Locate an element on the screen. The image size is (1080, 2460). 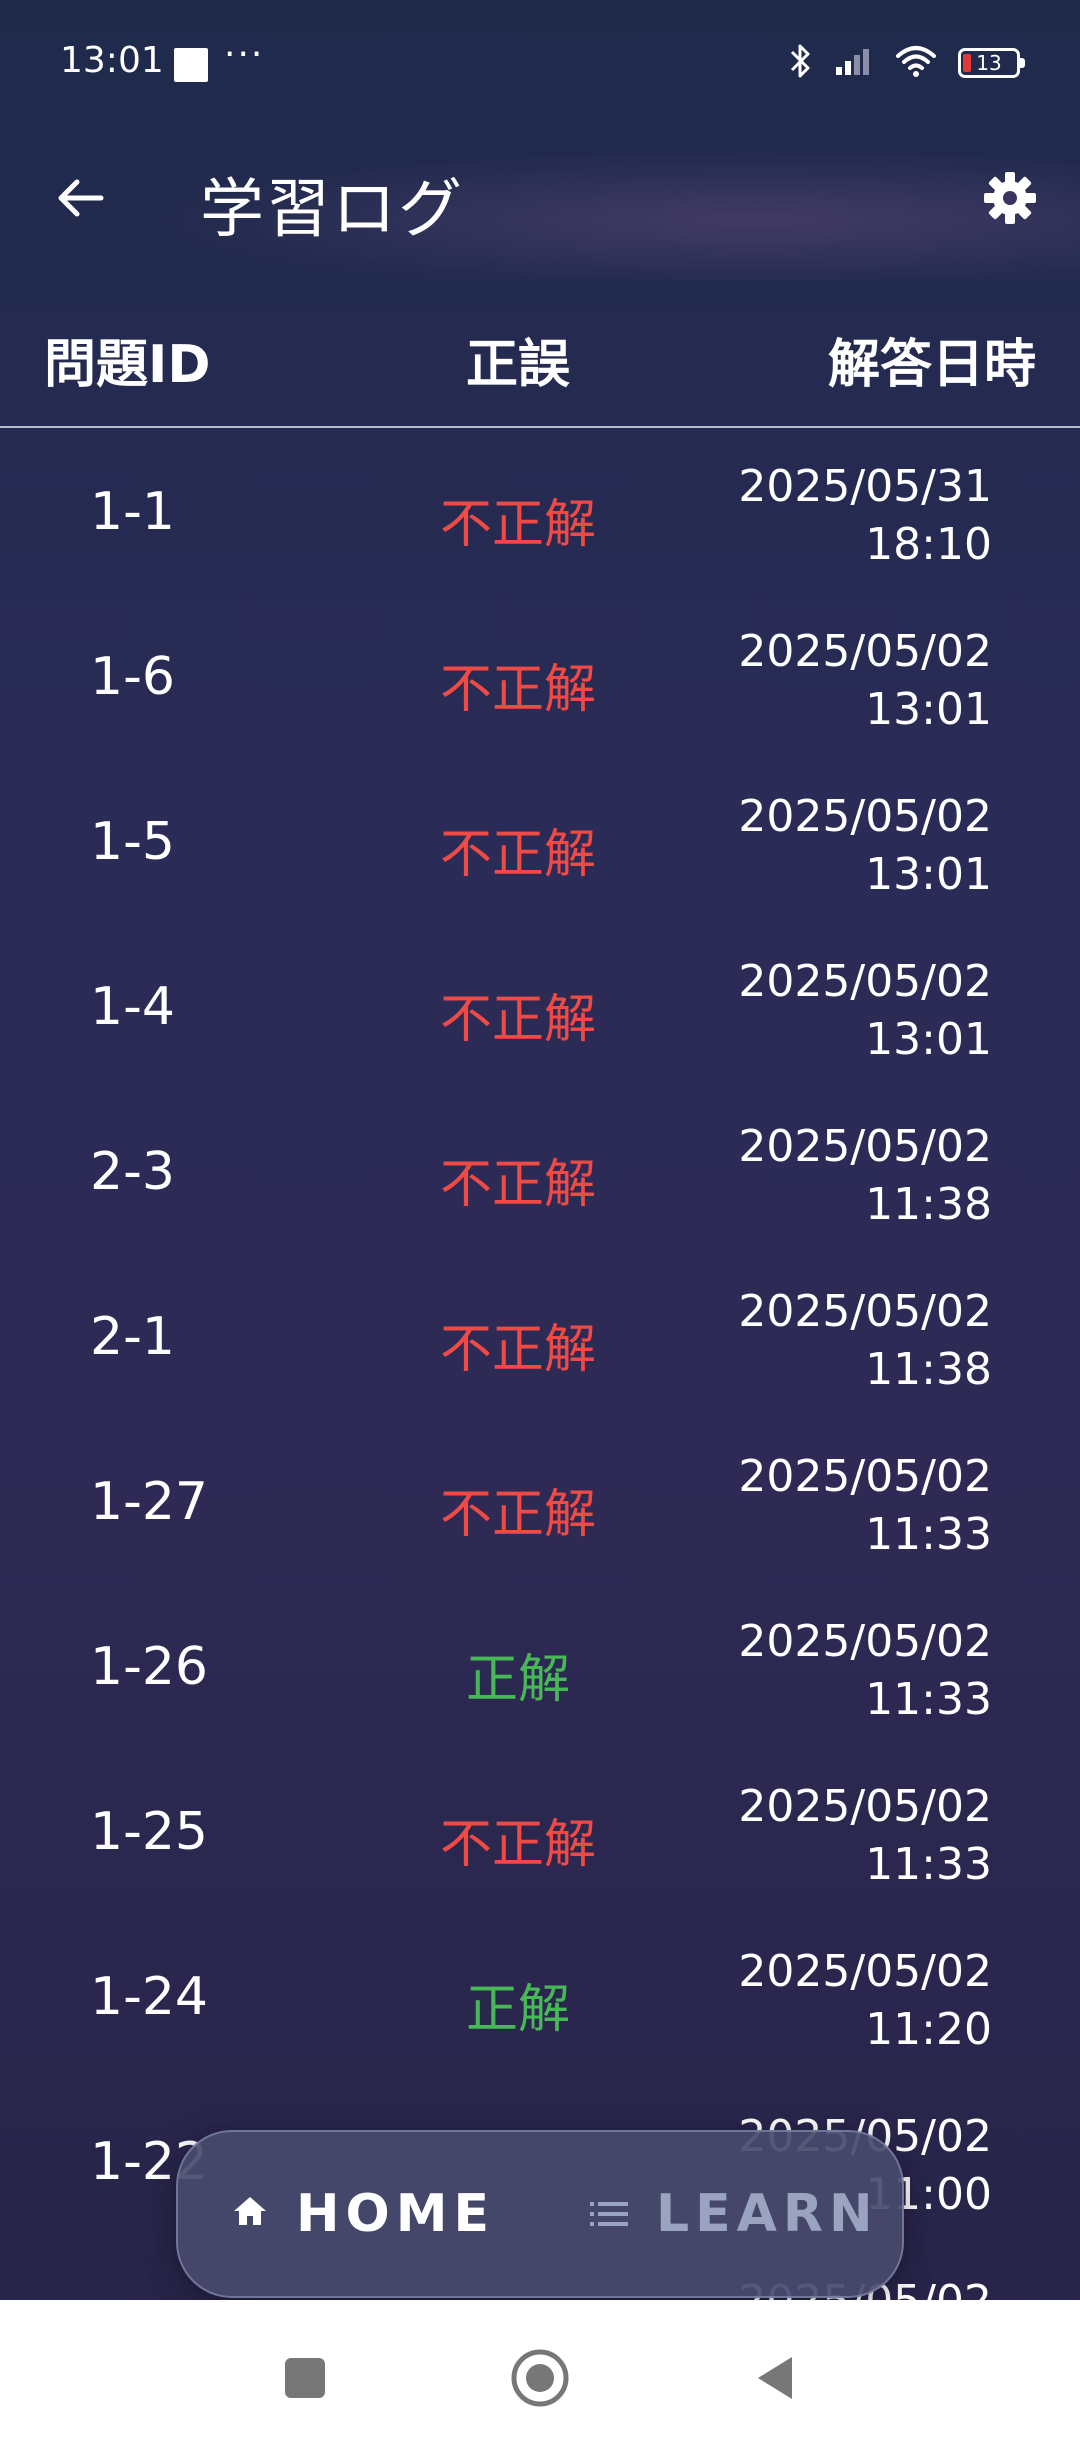
recent-apps-button is located at coordinates (305, 2380).